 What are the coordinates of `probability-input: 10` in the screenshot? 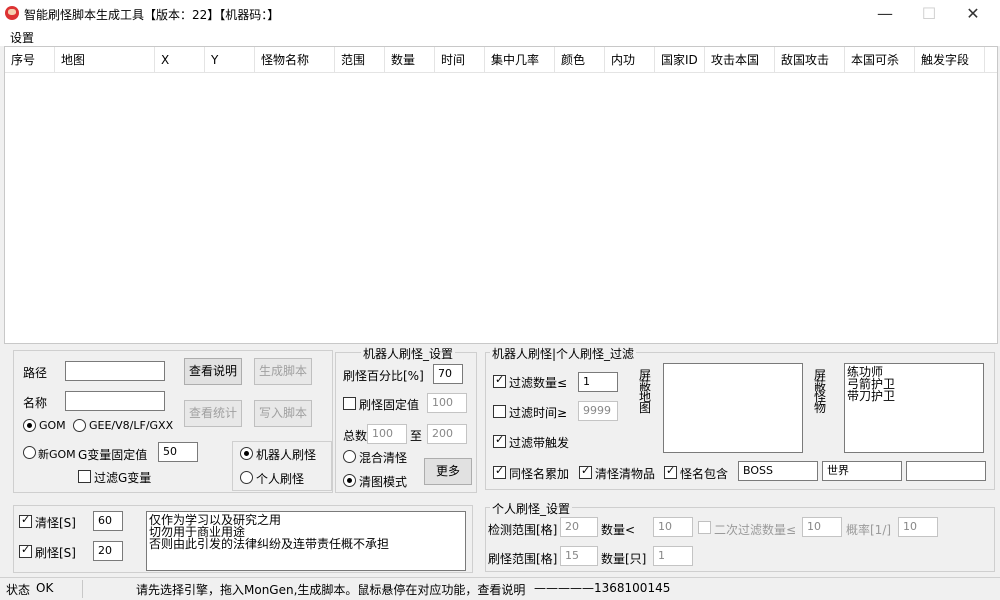 It's located at (918, 527).